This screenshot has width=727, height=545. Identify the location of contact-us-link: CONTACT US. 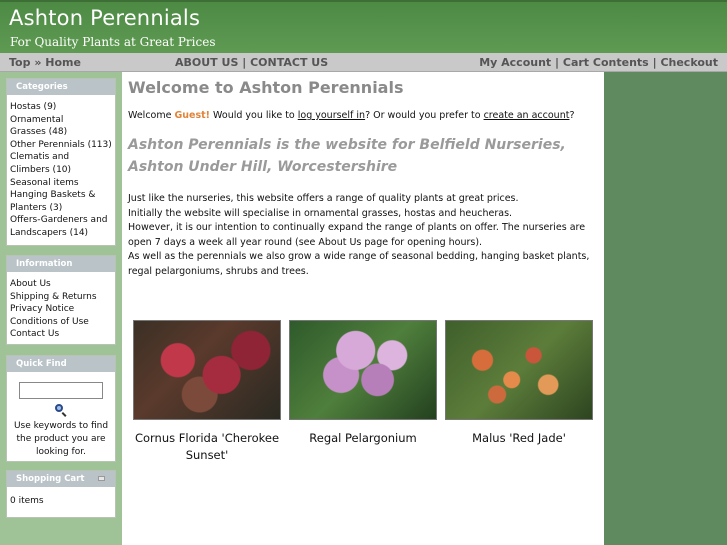
(289, 62).